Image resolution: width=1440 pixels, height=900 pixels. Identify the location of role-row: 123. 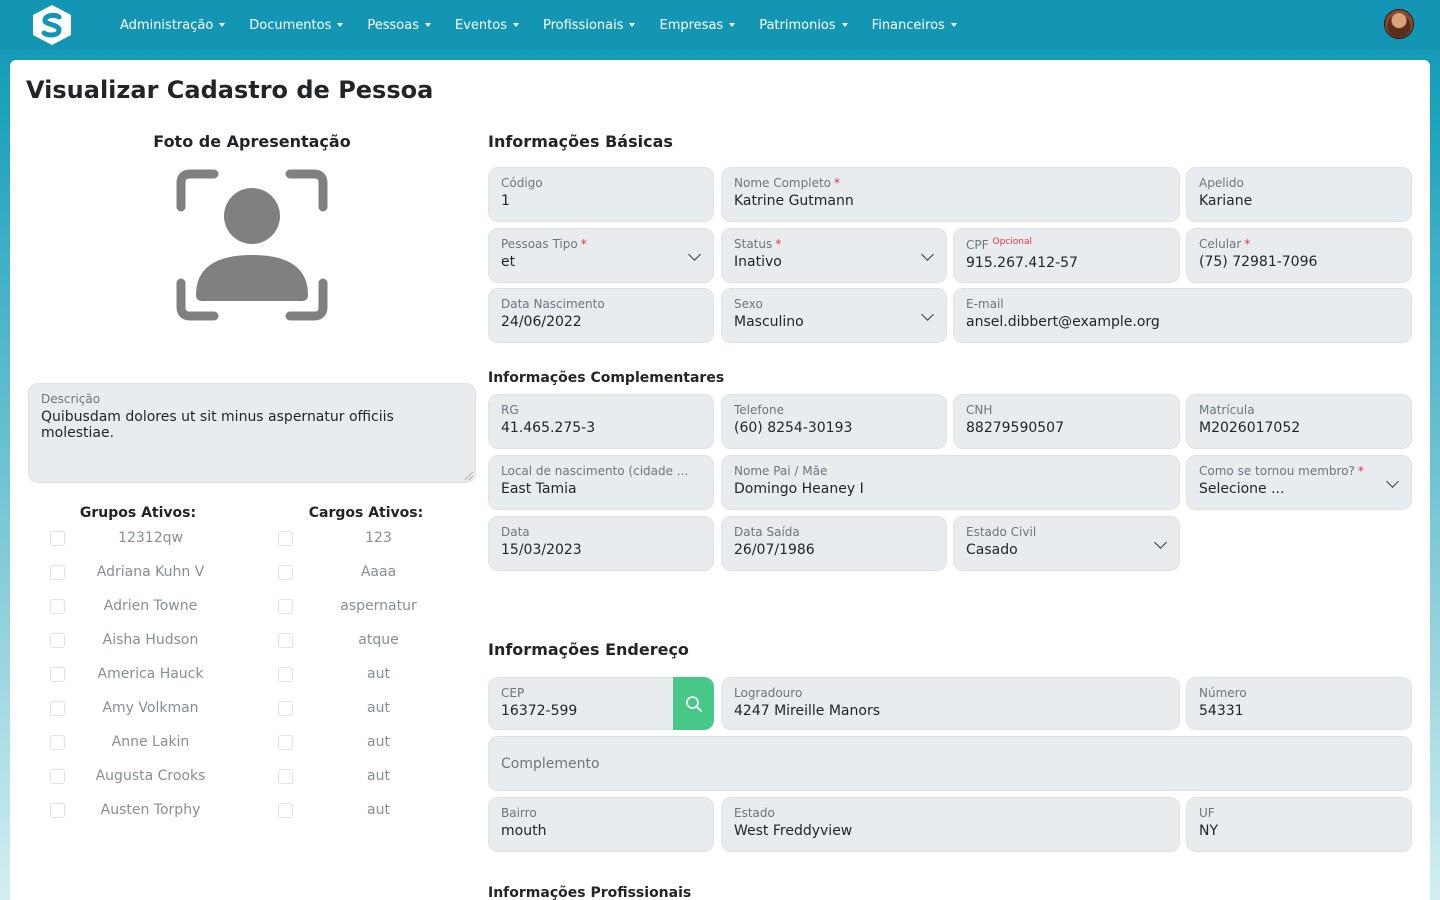
(366, 538).